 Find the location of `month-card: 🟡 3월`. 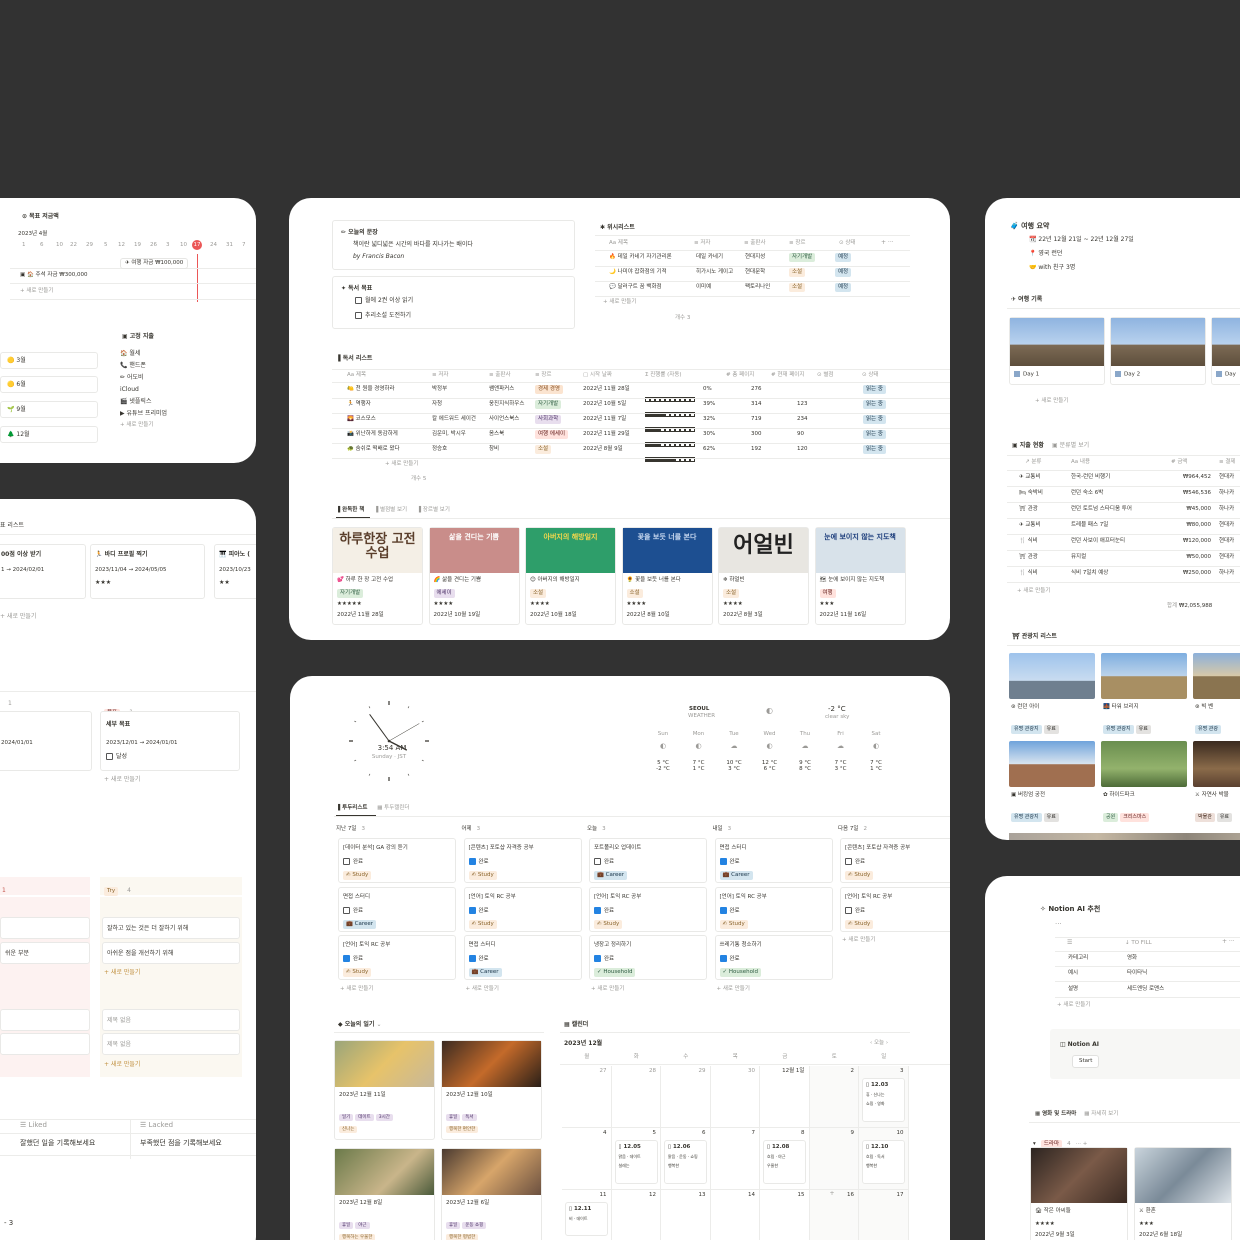

month-card: 🟡 3월 is located at coordinates (49, 360).